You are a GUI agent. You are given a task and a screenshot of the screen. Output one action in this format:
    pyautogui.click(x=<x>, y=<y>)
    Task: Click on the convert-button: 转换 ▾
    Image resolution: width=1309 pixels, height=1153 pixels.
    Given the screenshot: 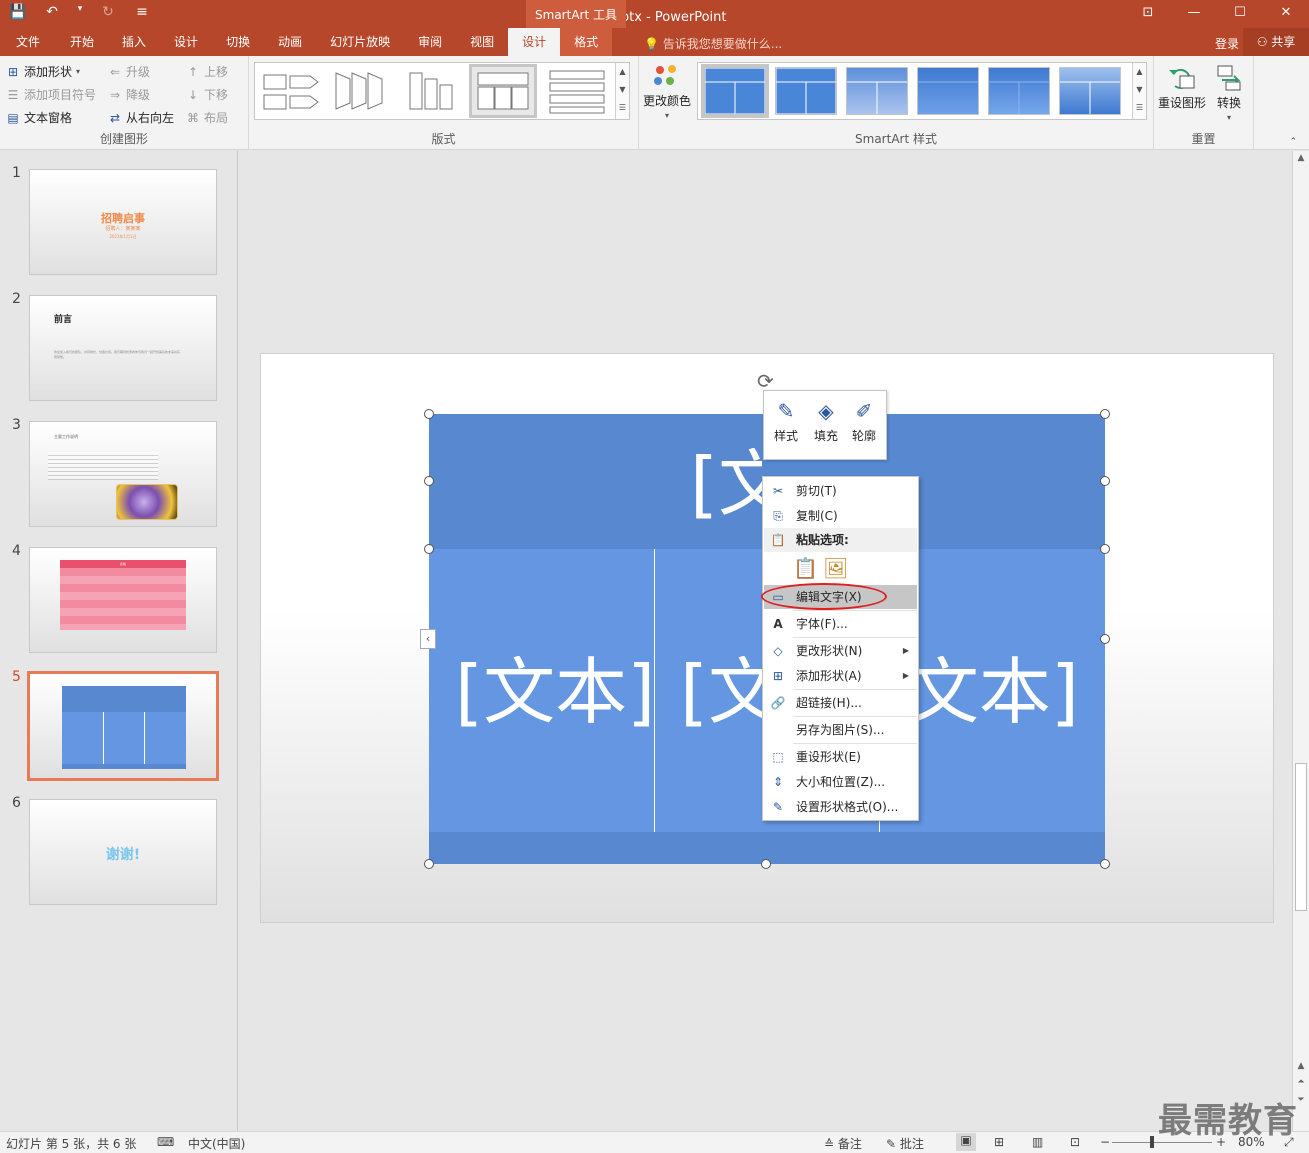 What is the action you would take?
    pyautogui.click(x=1229, y=93)
    